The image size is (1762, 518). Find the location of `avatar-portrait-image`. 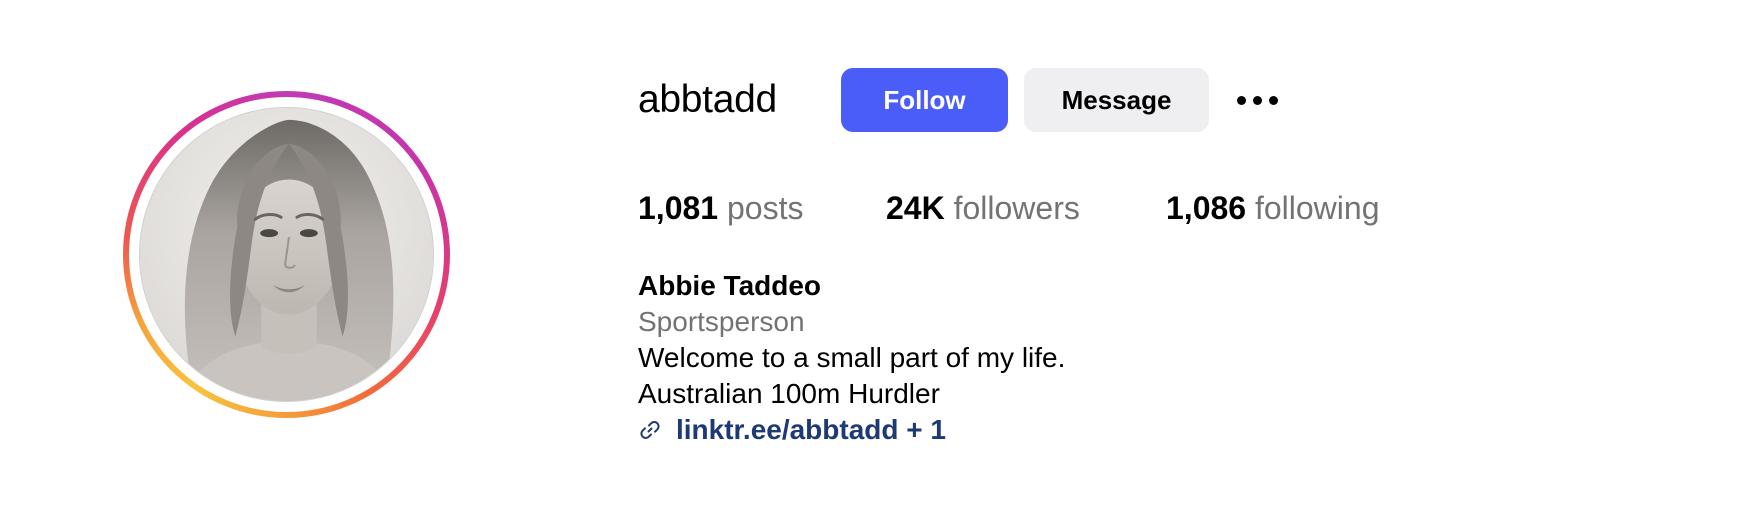

avatar-portrait-image is located at coordinates (286, 254).